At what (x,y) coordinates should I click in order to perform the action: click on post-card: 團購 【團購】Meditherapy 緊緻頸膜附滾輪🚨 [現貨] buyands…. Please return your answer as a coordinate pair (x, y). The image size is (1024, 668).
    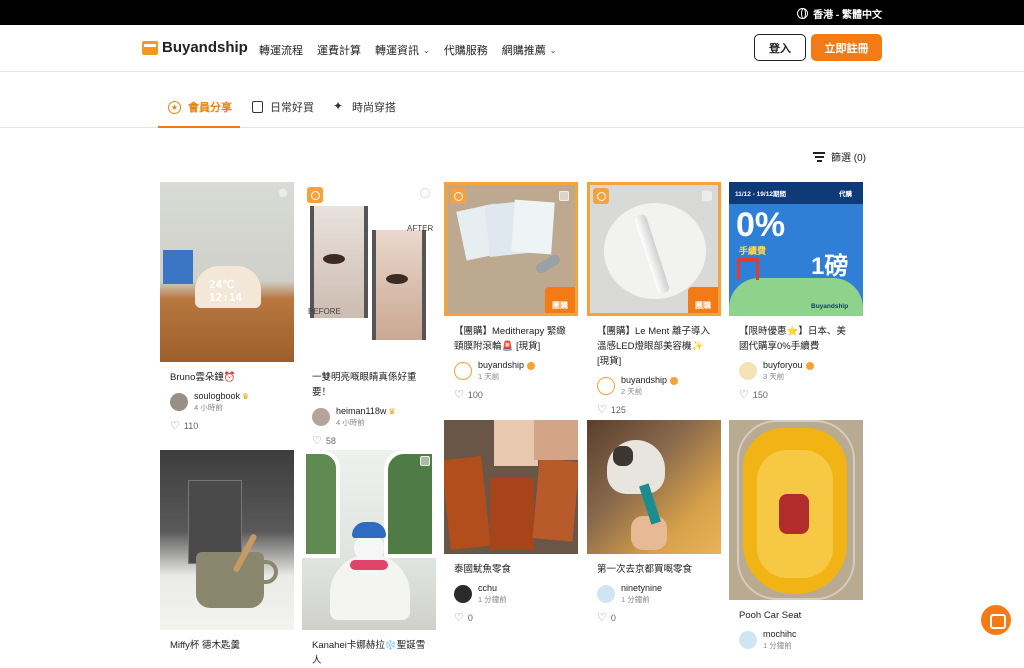
    Looking at the image, I should click on (511, 291).